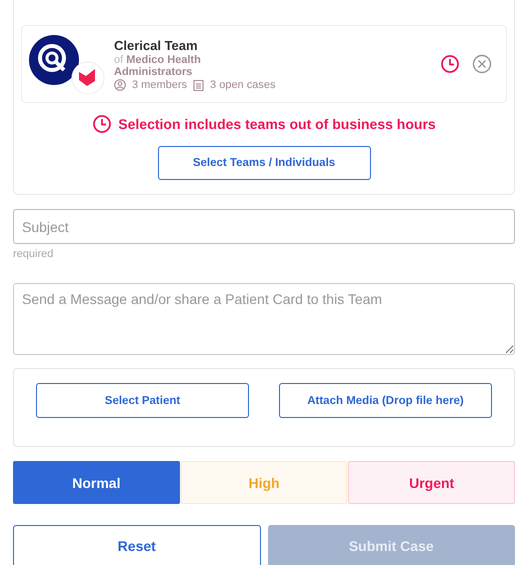 The image size is (525, 565). I want to click on close-icon, so click(482, 64).